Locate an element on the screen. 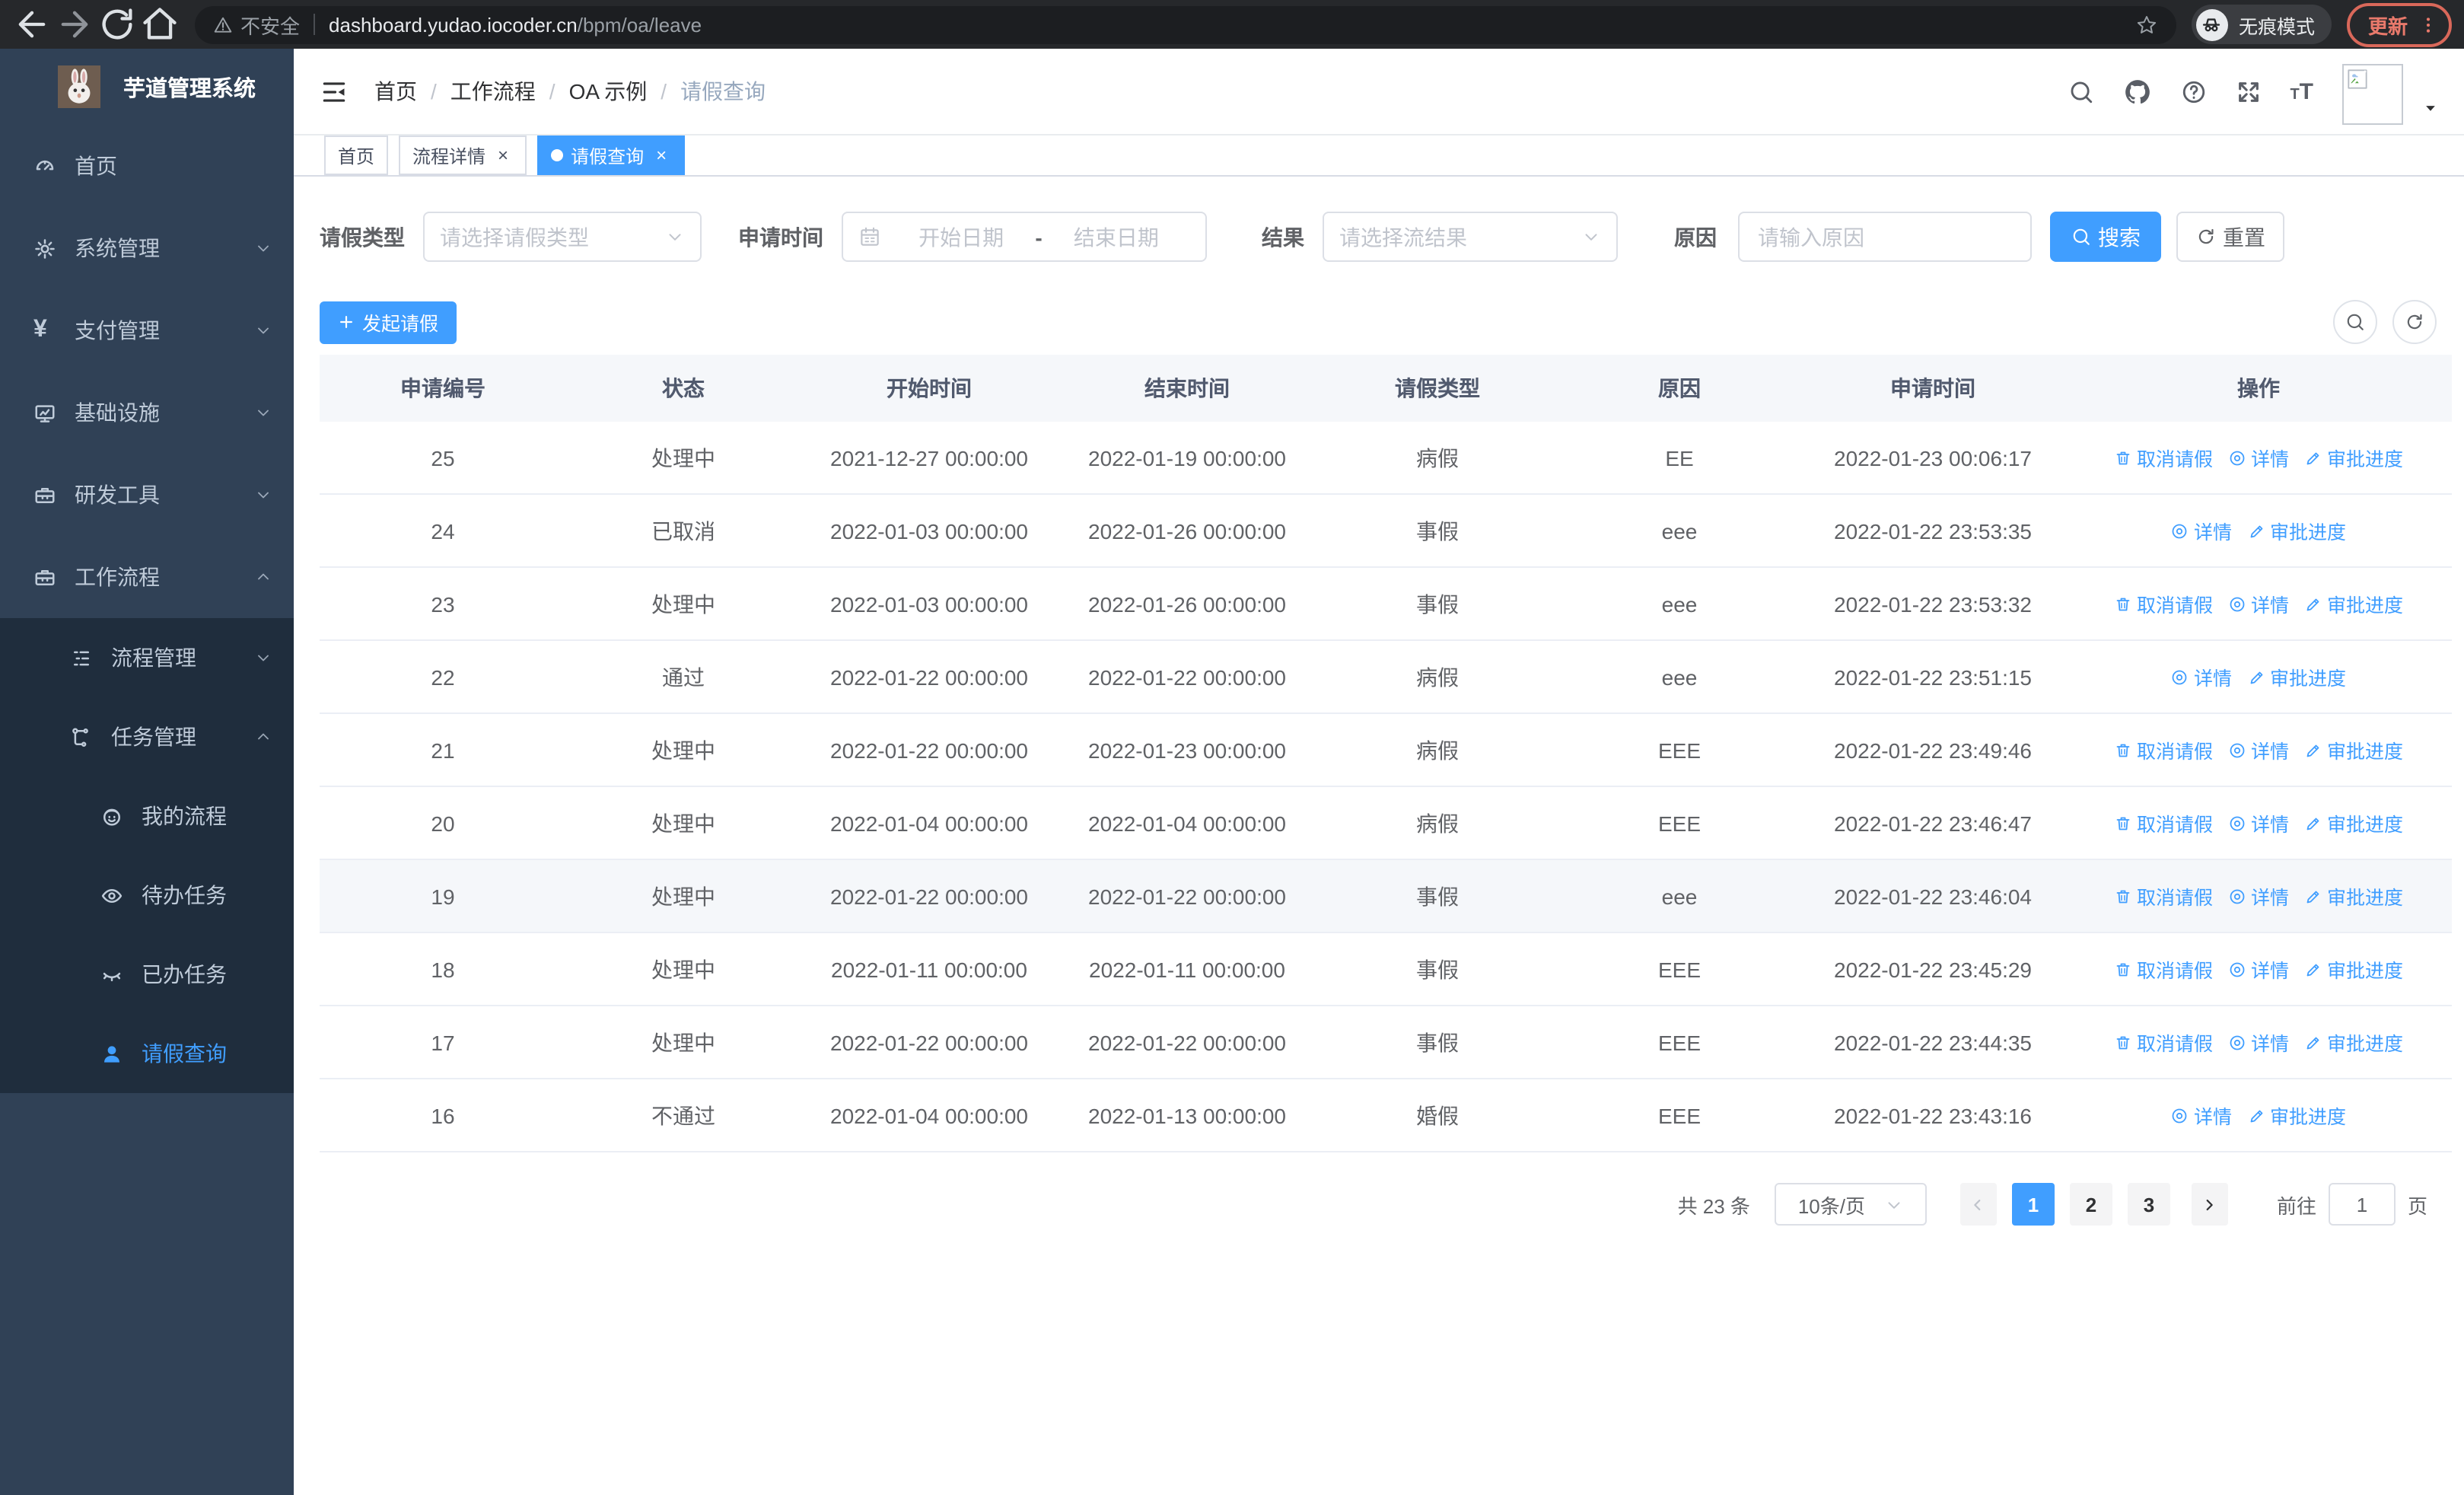 Image resolution: width=2464 pixels, height=1495 pixels. next-page-button is located at coordinates (2209, 1204).